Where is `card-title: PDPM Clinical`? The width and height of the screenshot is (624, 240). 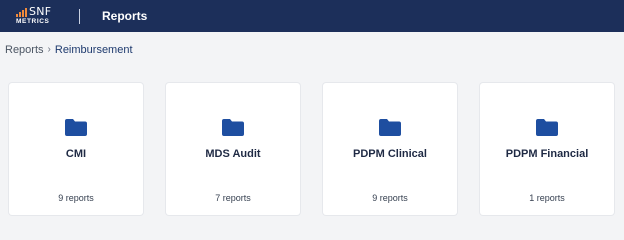
card-title: PDPM Clinical is located at coordinates (390, 154).